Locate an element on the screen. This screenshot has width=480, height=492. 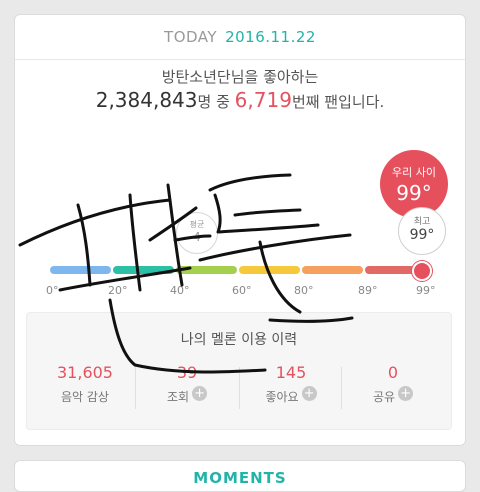
stat-listens-value: 31,605 is located at coordinates (85, 372).